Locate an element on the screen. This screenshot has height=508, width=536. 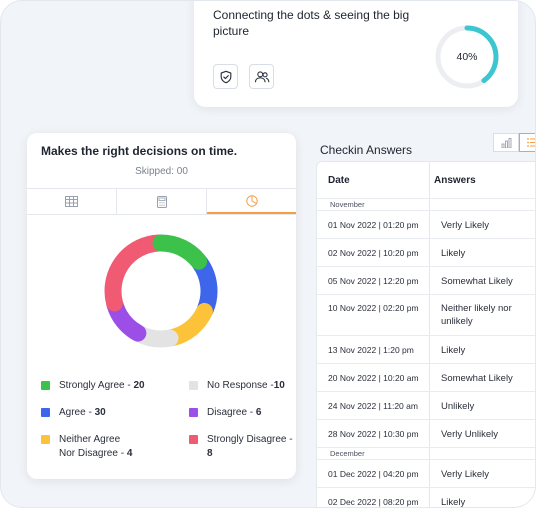
skipped-count: Skipped: 00 is located at coordinates (161, 171).